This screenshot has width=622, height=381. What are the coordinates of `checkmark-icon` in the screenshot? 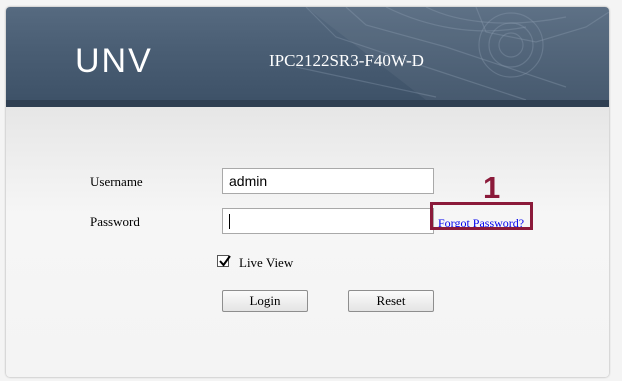 It's located at (225, 261).